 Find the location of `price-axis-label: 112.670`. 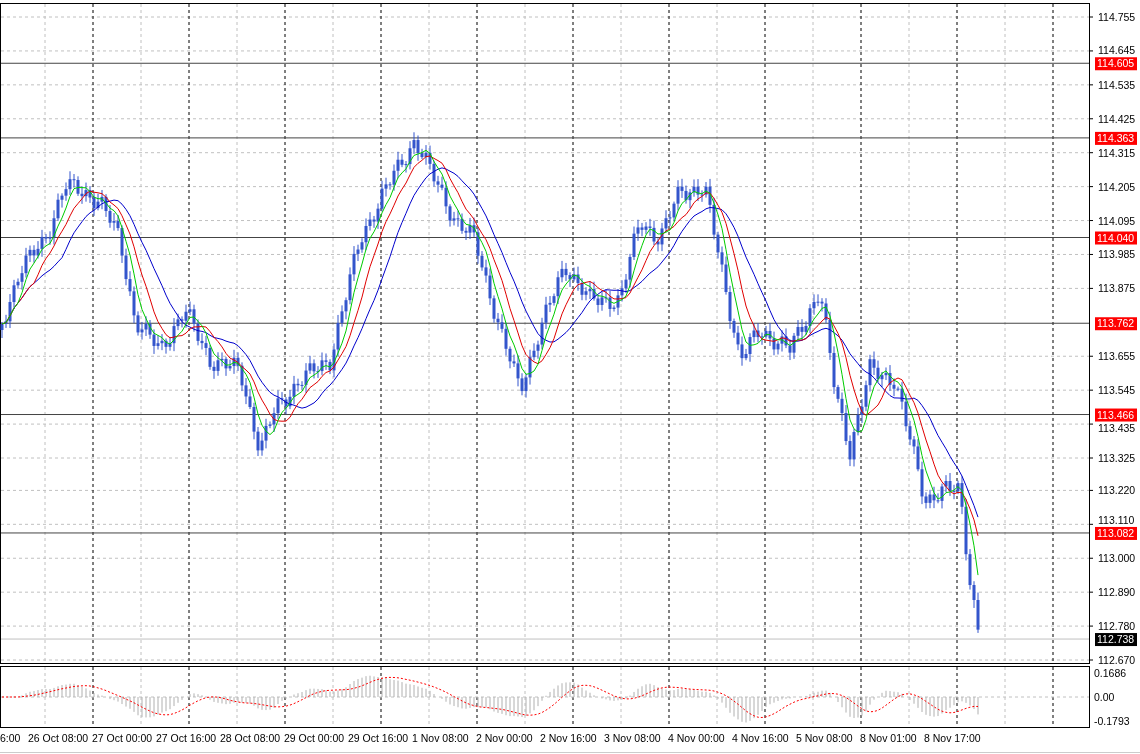

price-axis-label: 112.670 is located at coordinates (1117, 659).